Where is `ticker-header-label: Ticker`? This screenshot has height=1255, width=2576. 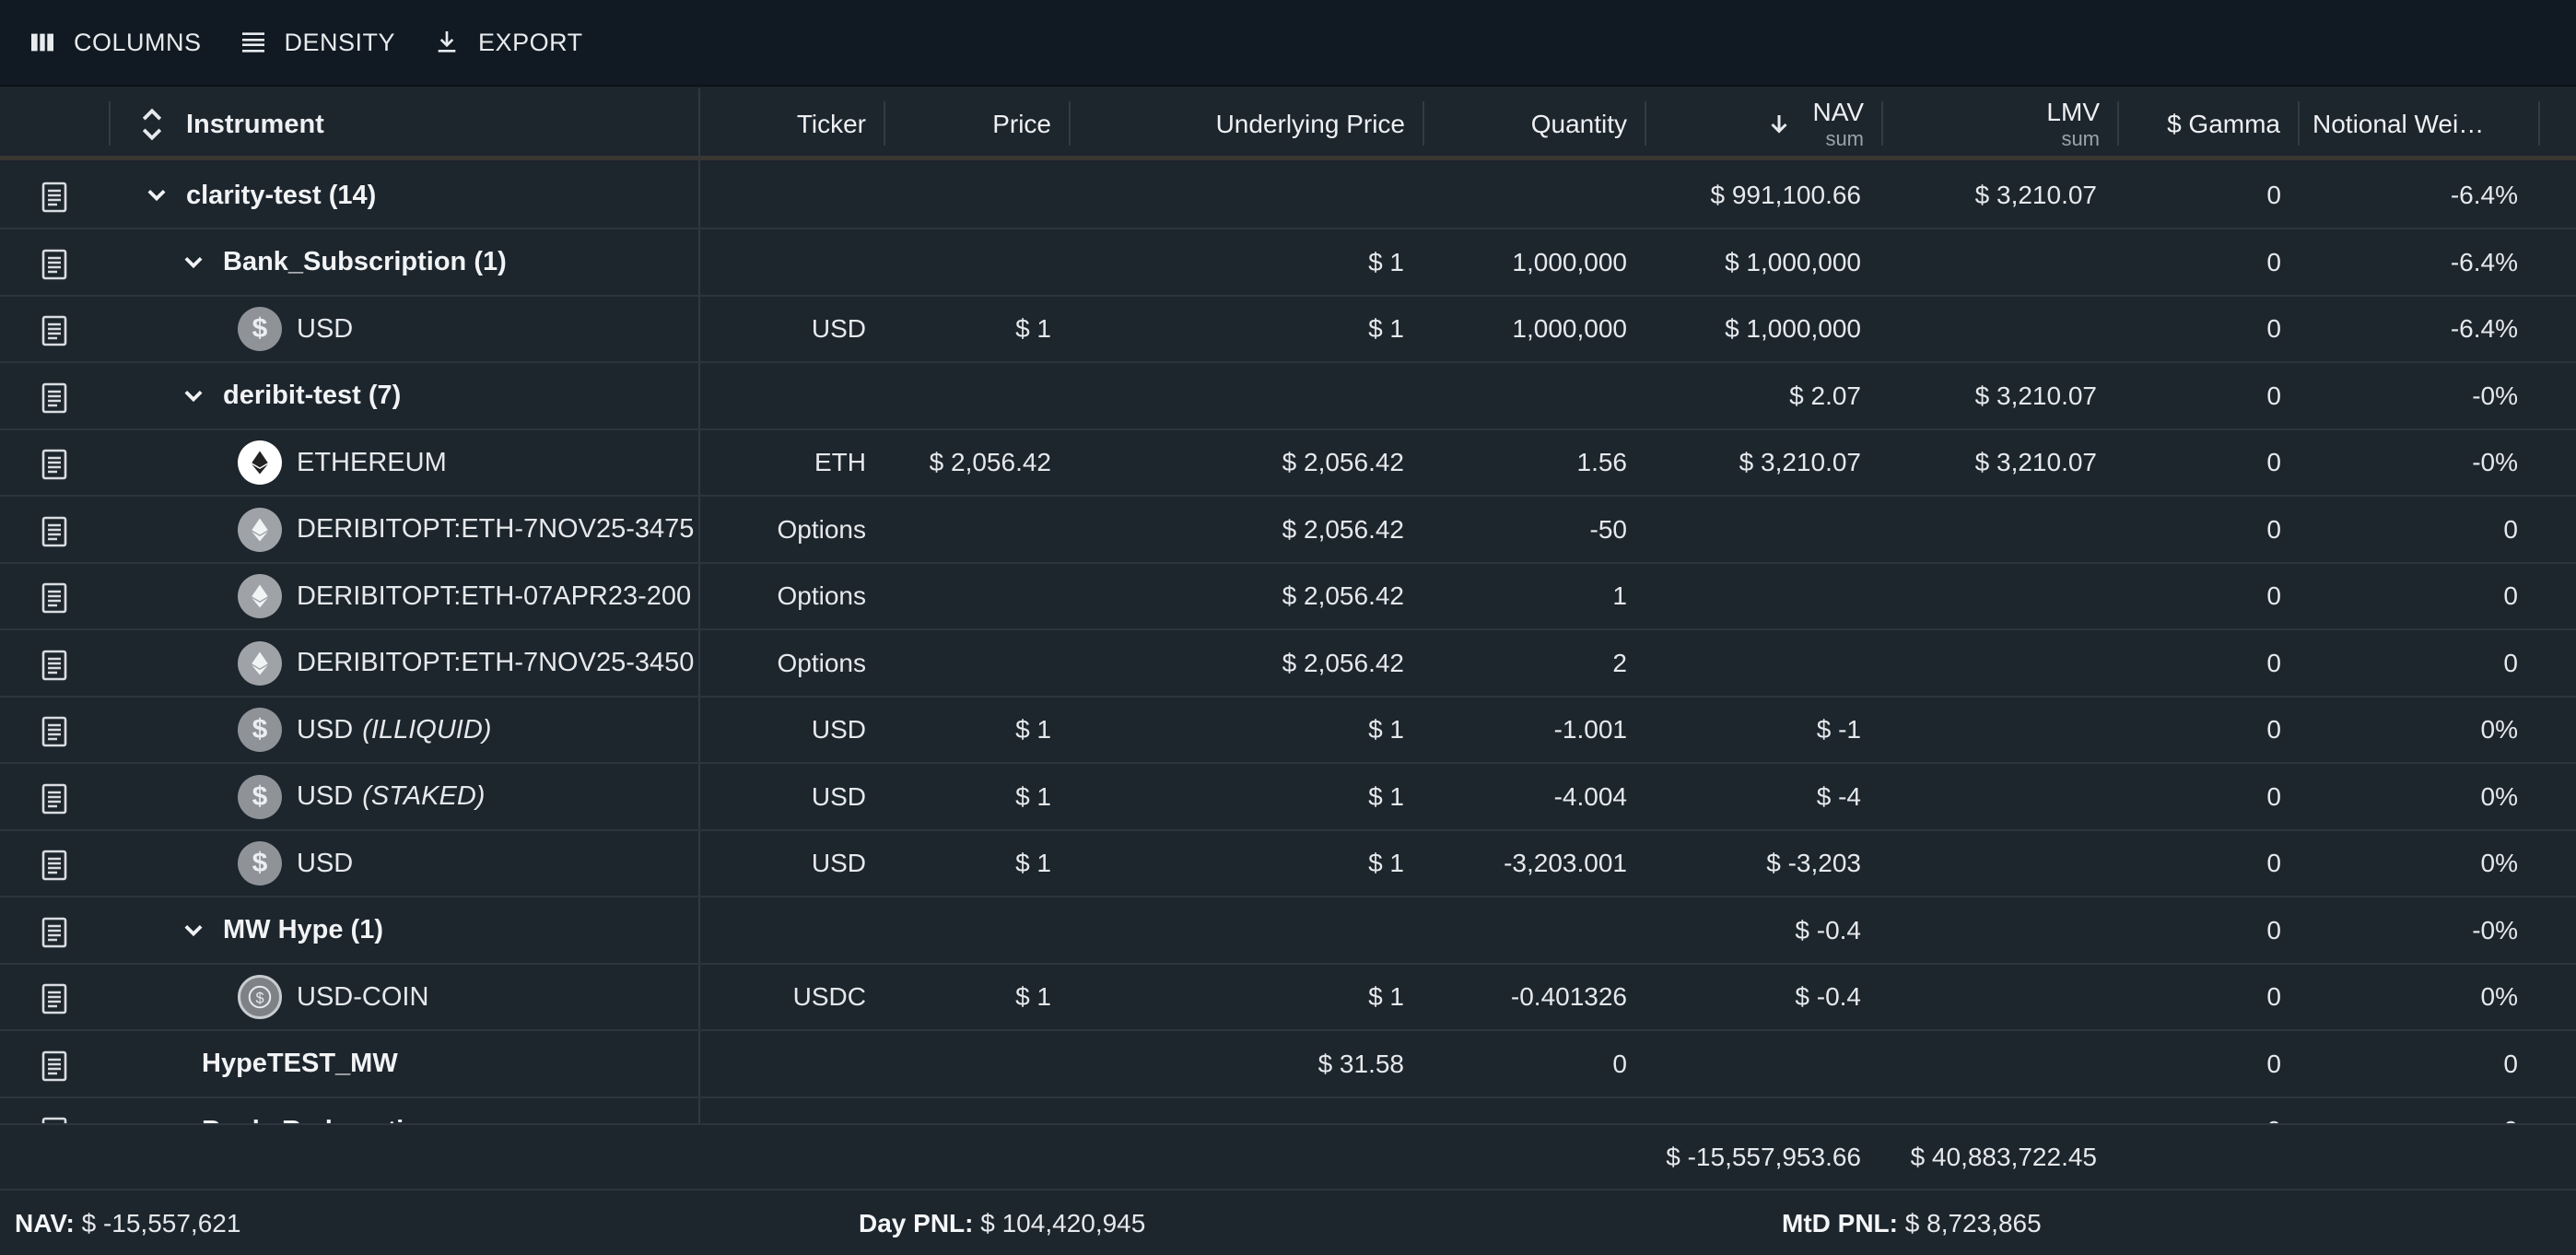 ticker-header-label: Ticker is located at coordinates (831, 124).